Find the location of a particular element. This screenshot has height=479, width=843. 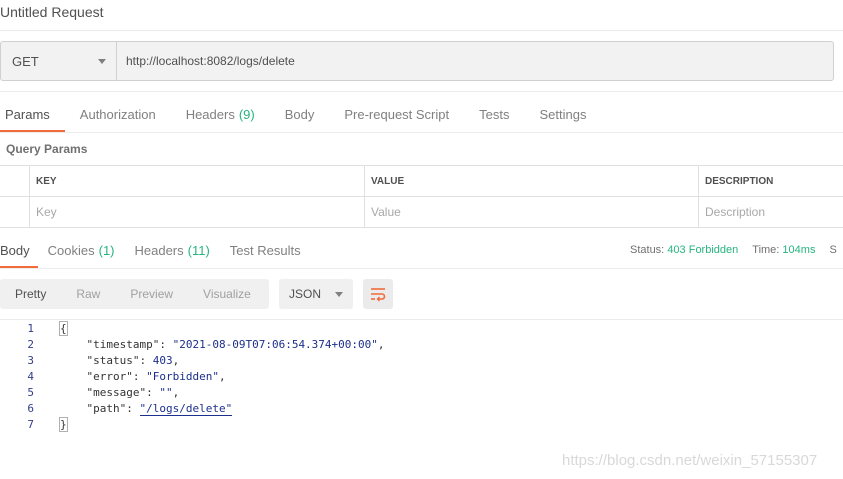

view-mode-group: Pretty Raw Preview Visualize is located at coordinates (134, 294).